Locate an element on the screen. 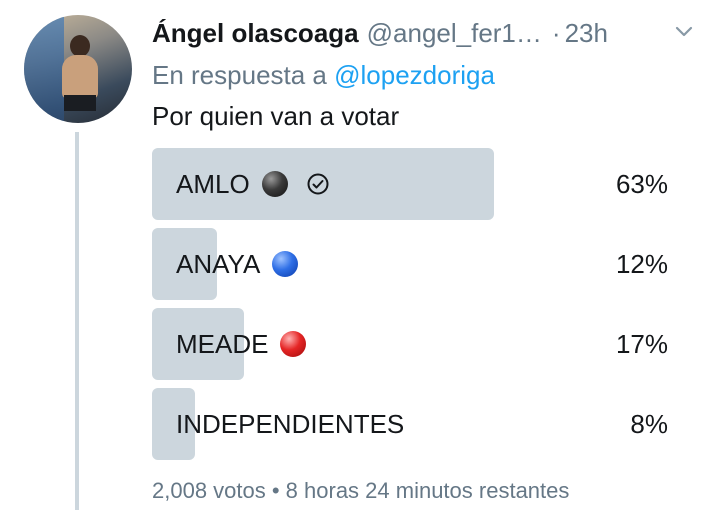  poll-option-label-row: INDEPENDIENTES is located at coordinates (290, 424).